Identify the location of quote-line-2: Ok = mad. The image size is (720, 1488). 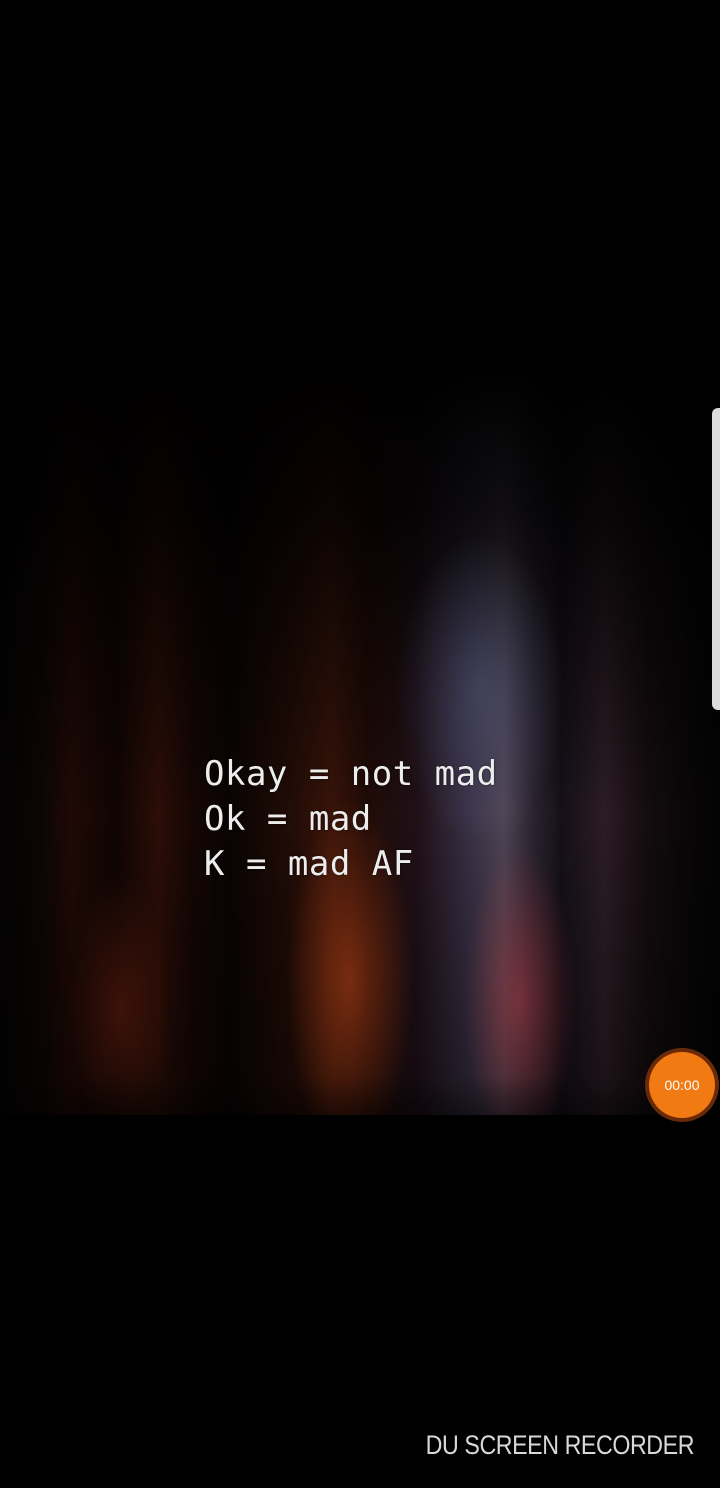
(288, 819).